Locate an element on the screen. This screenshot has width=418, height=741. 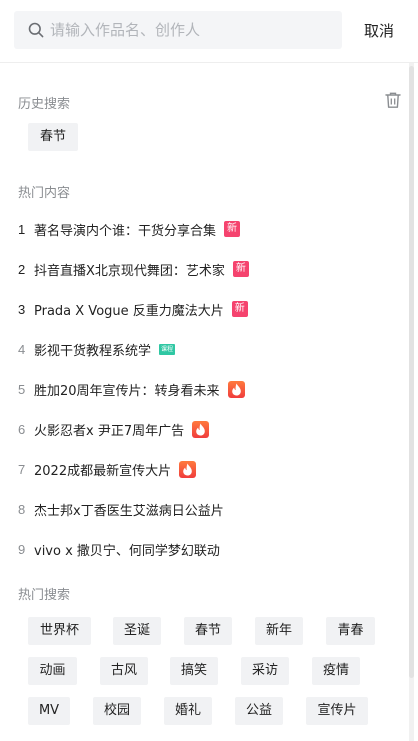
hot-item-9: 9 vivo x 撒贝宁、何同学梦幻联动 is located at coordinates (119, 549).